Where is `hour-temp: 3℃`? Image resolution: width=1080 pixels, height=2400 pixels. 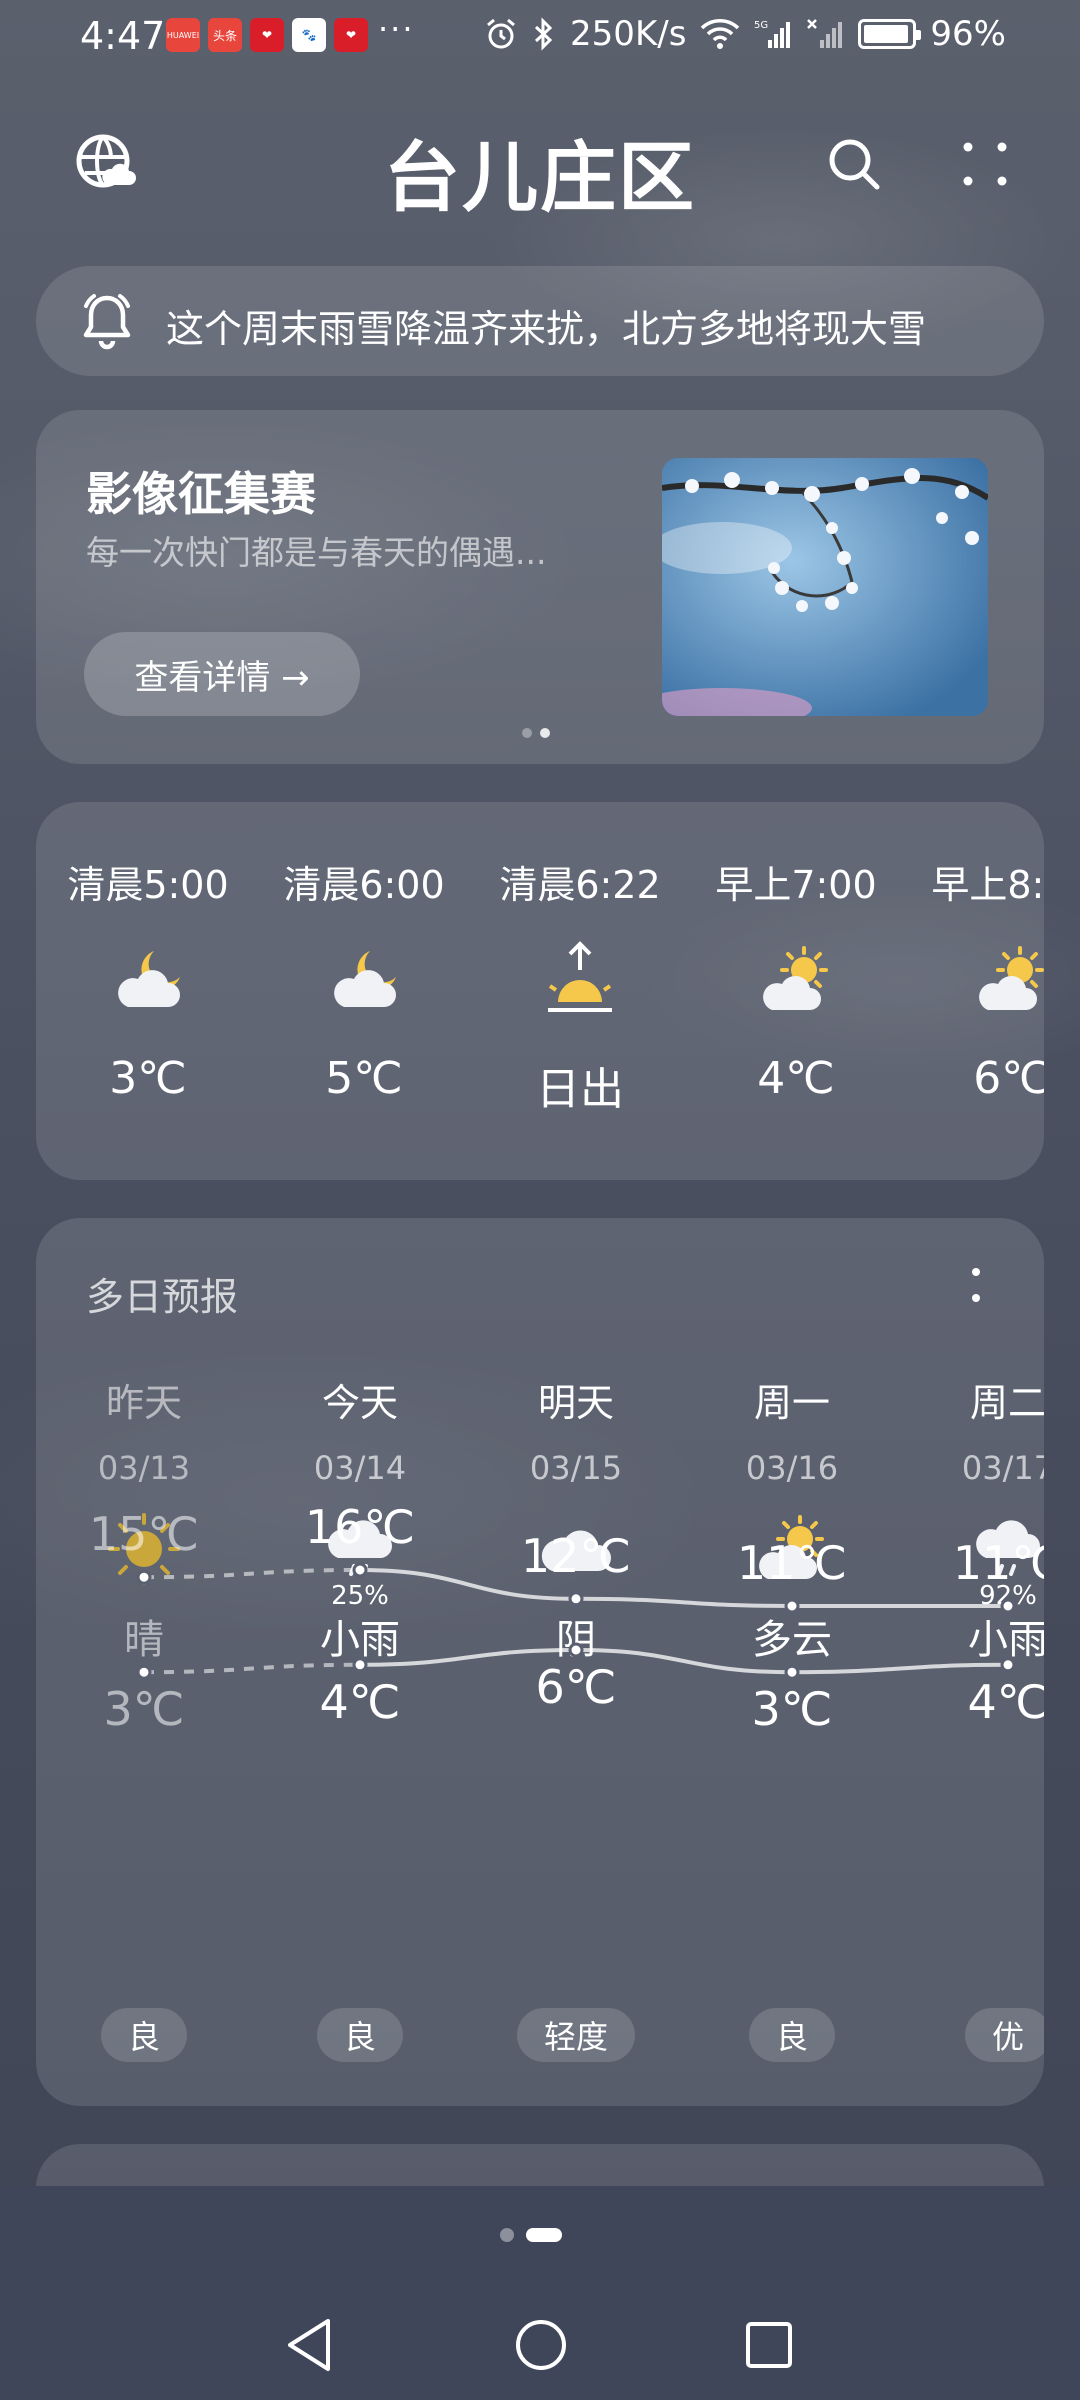
hour-temp: 3℃ is located at coordinates (148, 1078).